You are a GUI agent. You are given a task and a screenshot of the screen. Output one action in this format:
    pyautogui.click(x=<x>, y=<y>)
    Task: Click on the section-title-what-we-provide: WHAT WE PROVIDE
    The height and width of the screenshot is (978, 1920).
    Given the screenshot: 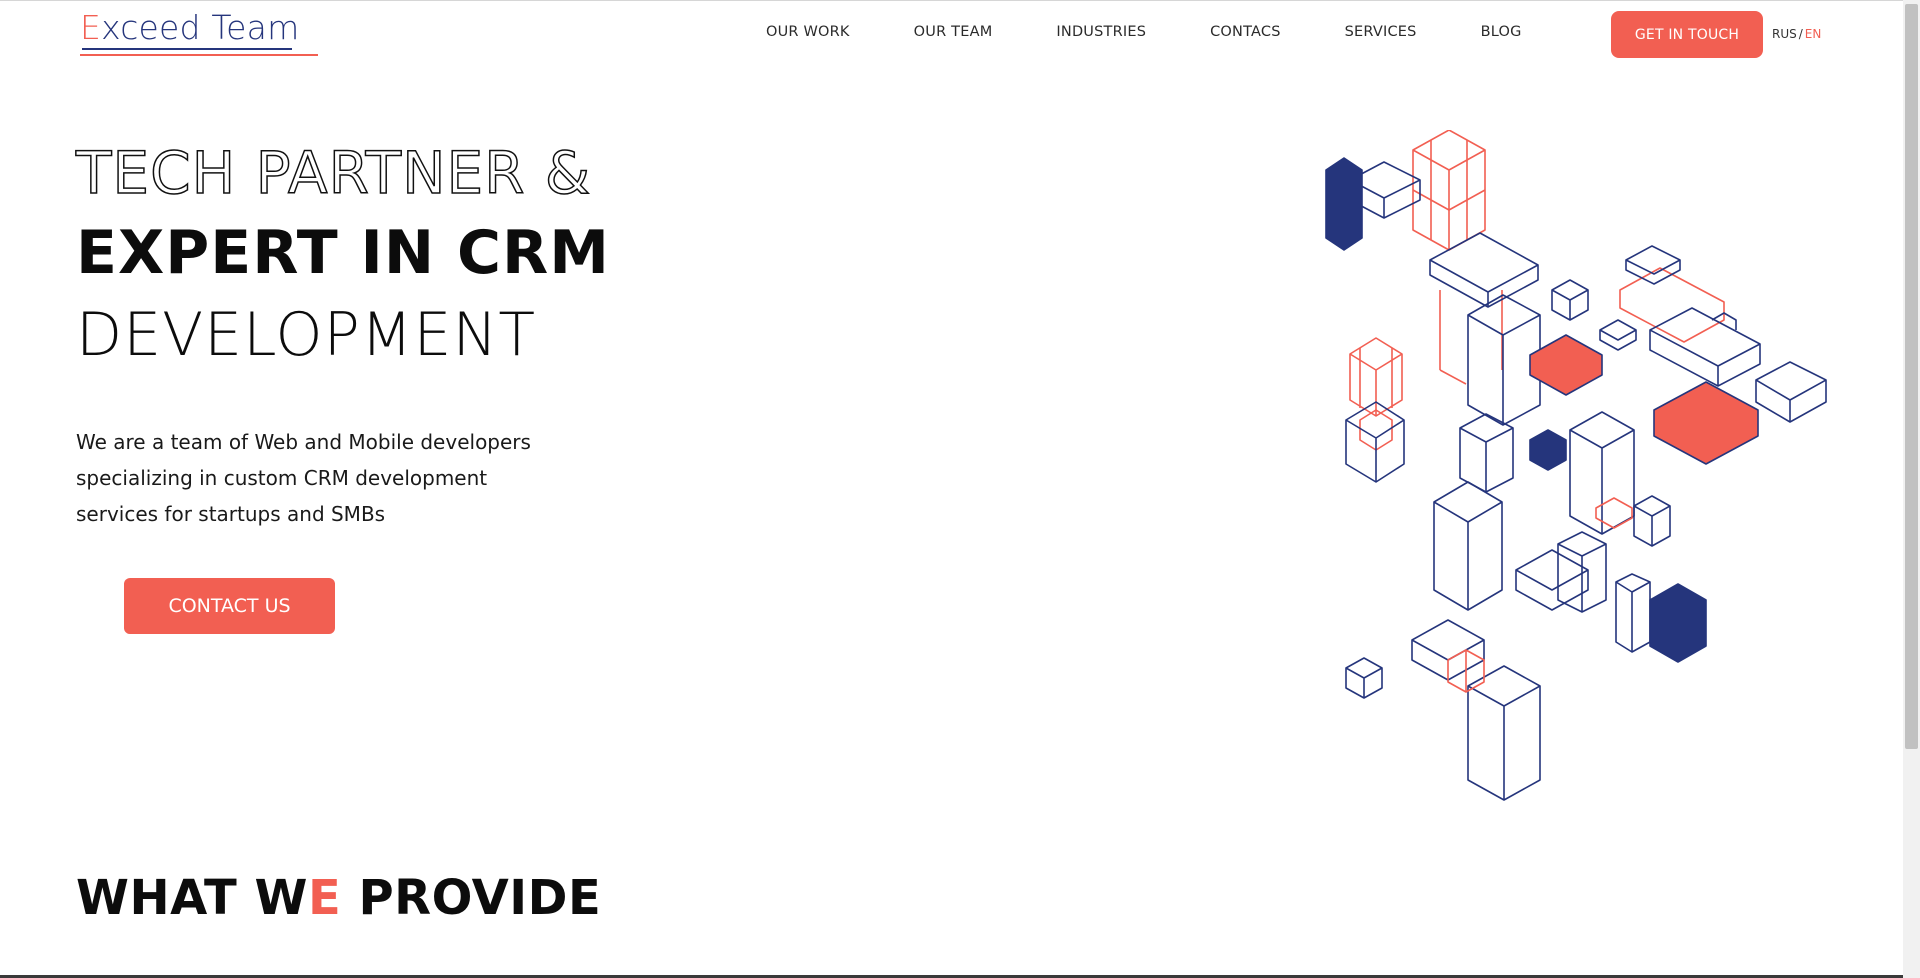 What is the action you would take?
    pyautogui.click(x=338, y=898)
    